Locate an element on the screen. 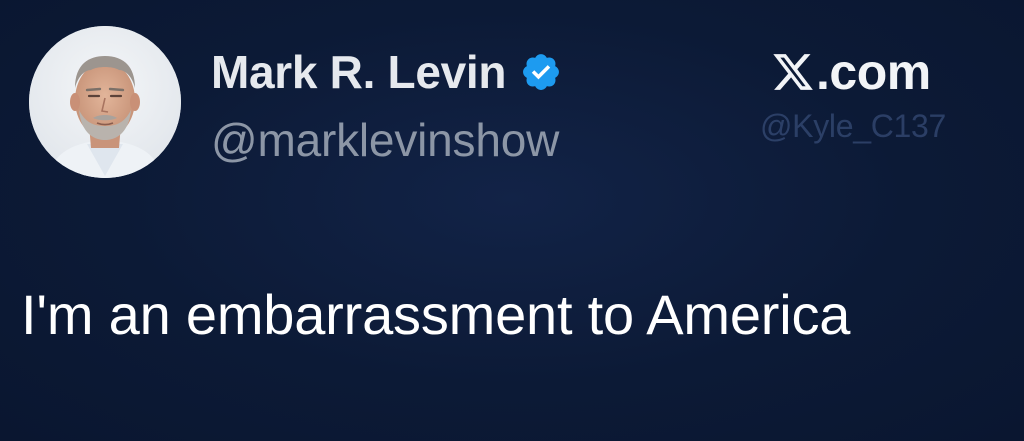  display-name: Mark R. Levin is located at coordinates (359, 72).